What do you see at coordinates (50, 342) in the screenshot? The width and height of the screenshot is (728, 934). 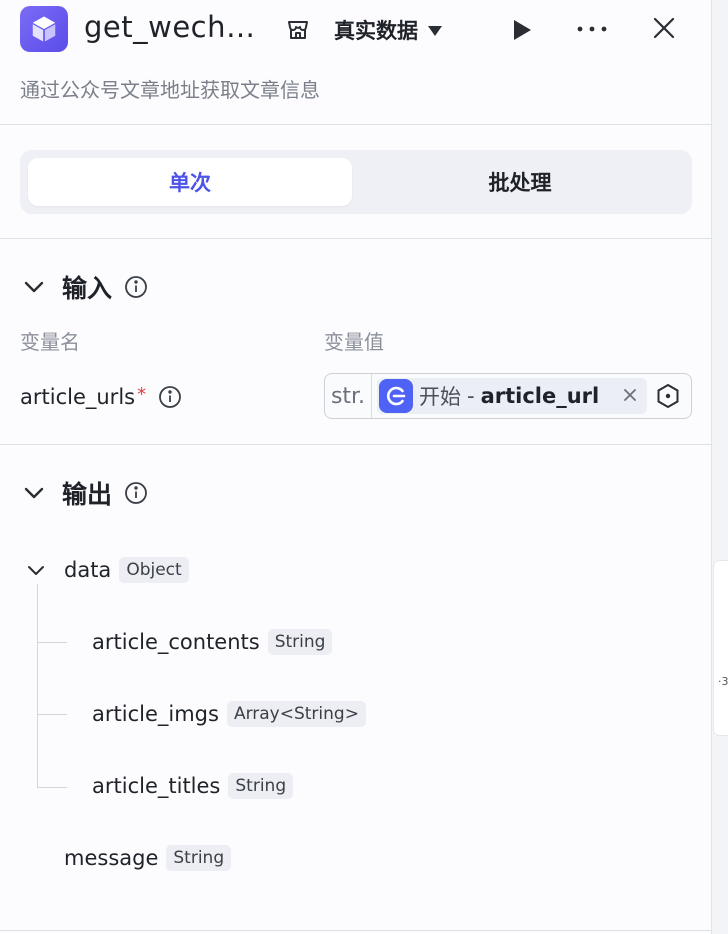 I see `column-label-name: 变量名` at bounding box center [50, 342].